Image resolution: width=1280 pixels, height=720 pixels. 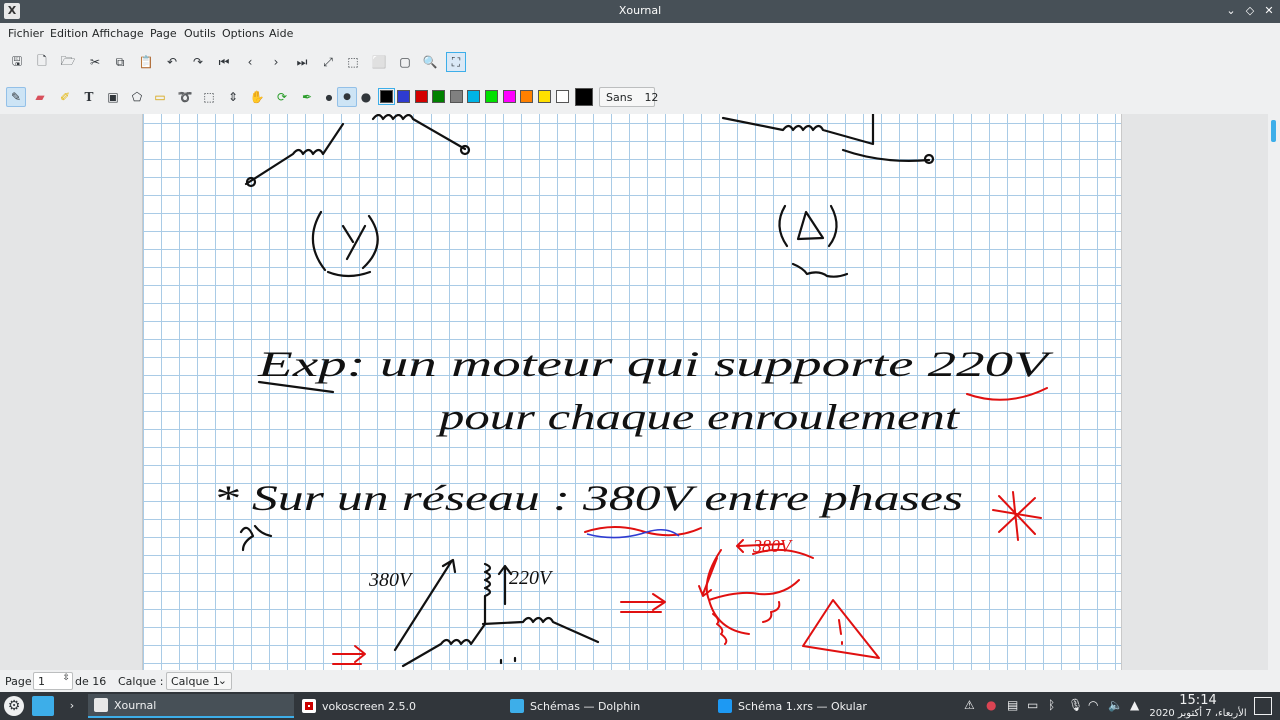 What do you see at coordinates (65, 97) in the screenshot?
I see `highlighter-icon: ✐` at bounding box center [65, 97].